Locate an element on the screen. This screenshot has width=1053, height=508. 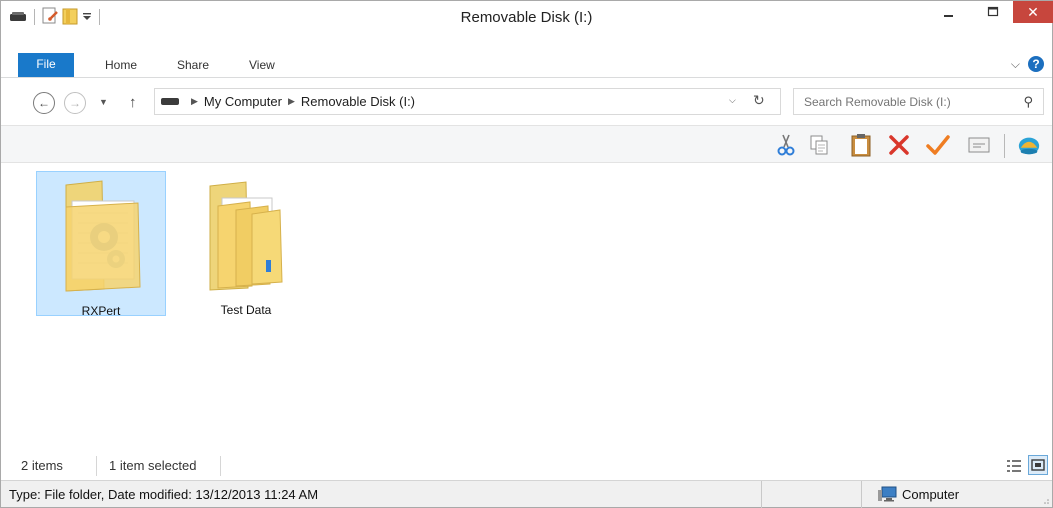
address-bar: ▶ My Computer ▶ Removable Disk (I:) is located at coordinates (467, 101).